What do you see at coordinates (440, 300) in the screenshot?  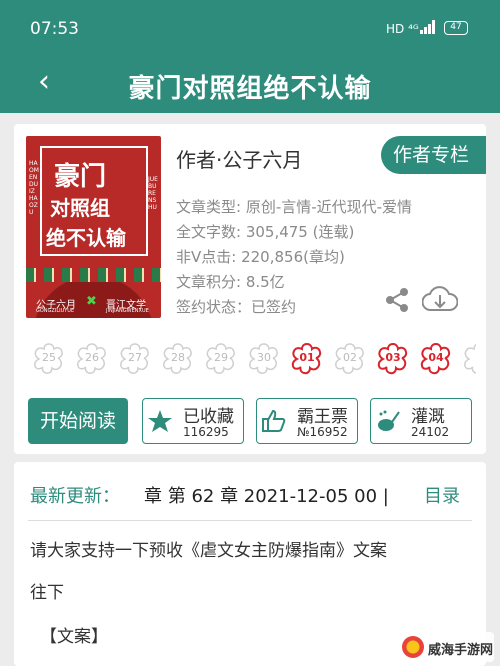 I see `cloud-download-icon` at bounding box center [440, 300].